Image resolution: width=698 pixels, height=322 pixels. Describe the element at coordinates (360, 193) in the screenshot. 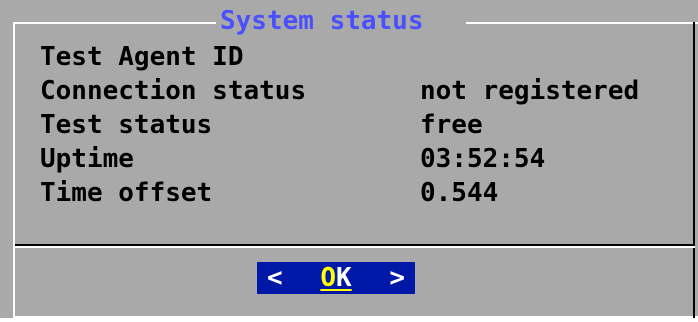

I see `status-row-time-offset: Time offset 0.544` at that location.